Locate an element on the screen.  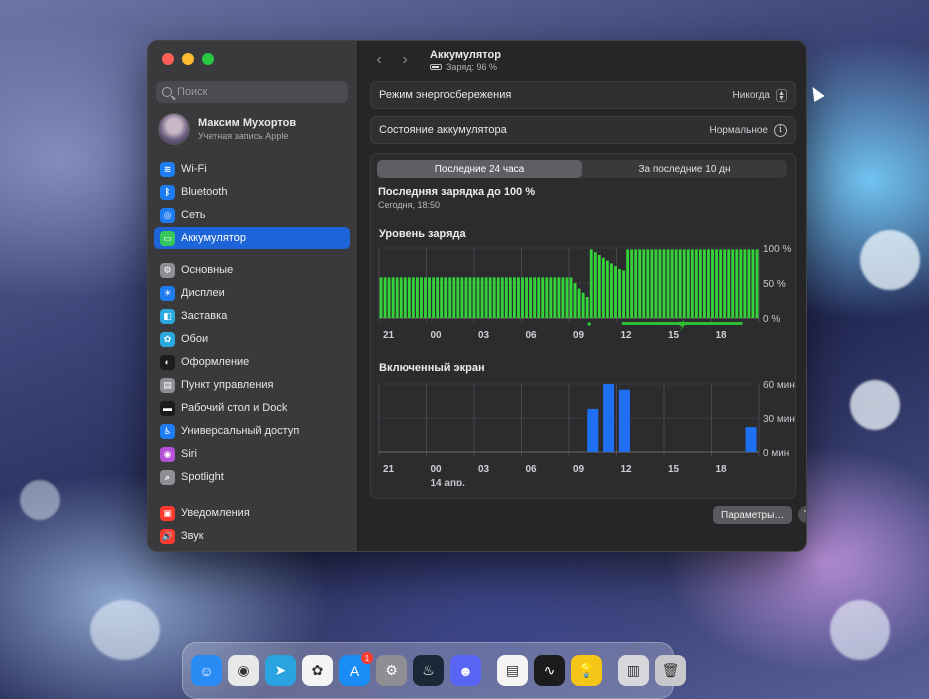
sidebar-item-screensaver: ◧ Заставка is located at coordinates (252, 316).